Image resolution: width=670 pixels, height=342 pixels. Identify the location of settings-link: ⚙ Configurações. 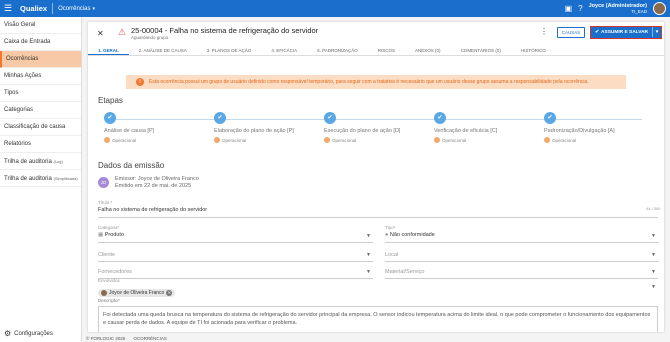
(28, 333).